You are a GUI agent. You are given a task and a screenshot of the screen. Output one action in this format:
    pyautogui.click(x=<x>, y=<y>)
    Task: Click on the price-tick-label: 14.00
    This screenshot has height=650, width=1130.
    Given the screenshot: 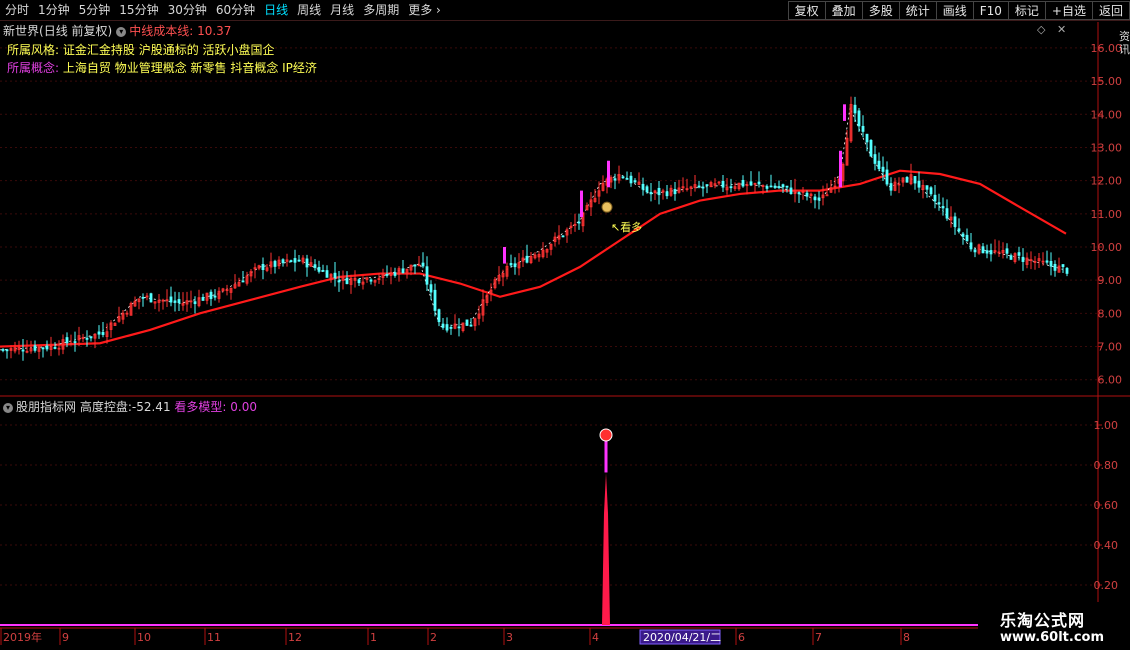 What is the action you would take?
    pyautogui.click(x=1107, y=114)
    